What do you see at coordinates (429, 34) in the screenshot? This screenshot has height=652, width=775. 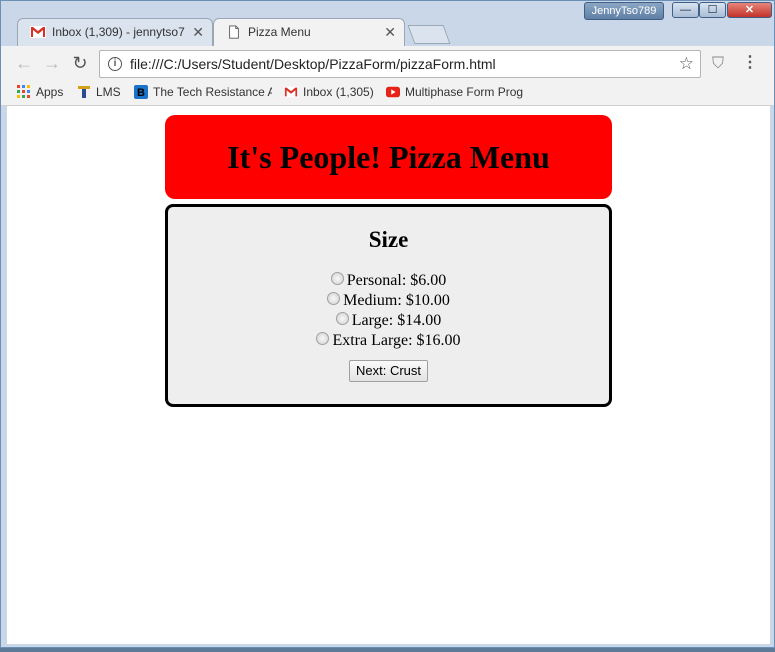 I see `new-tab-button` at bounding box center [429, 34].